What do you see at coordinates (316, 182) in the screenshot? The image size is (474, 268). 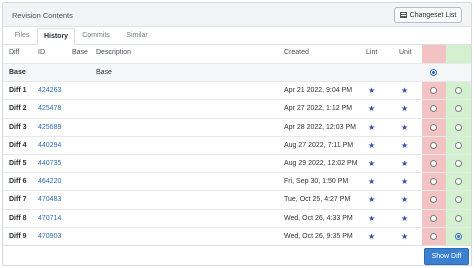 I see `created-date: Fri, Sep 30, 1:50 PM` at bounding box center [316, 182].